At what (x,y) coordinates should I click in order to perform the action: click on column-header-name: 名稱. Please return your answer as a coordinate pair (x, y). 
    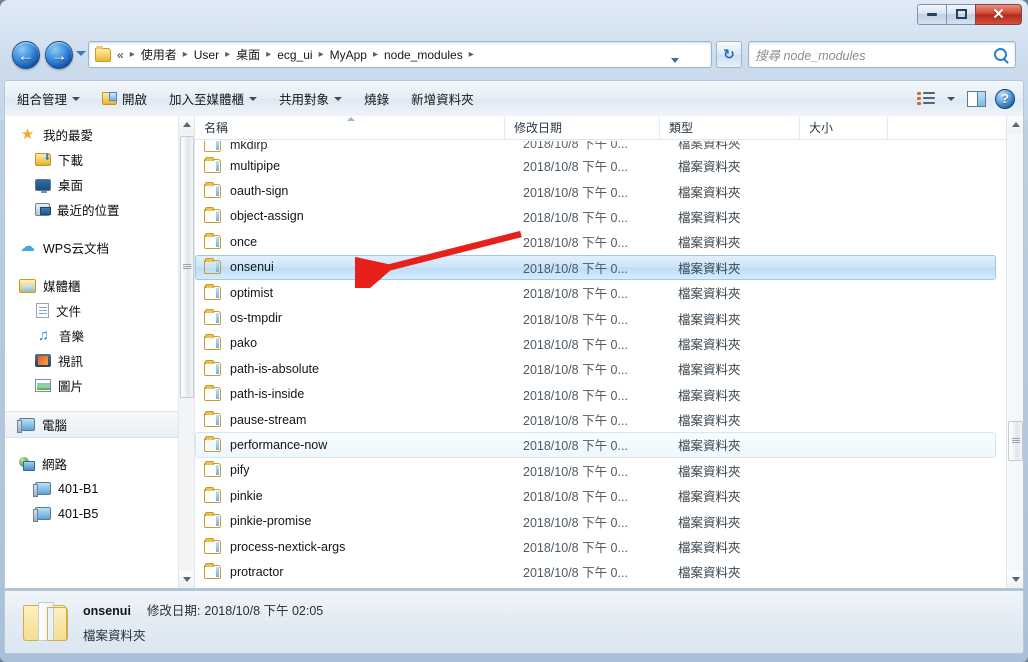
    Looking at the image, I should click on (350, 127).